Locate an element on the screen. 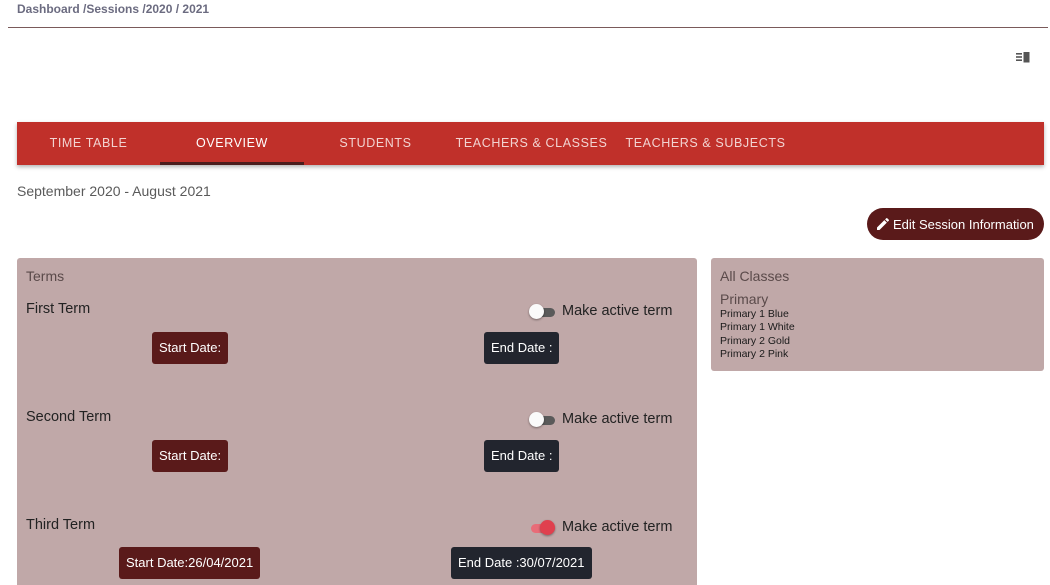  tab-overview: OVERVIEW is located at coordinates (232, 143).